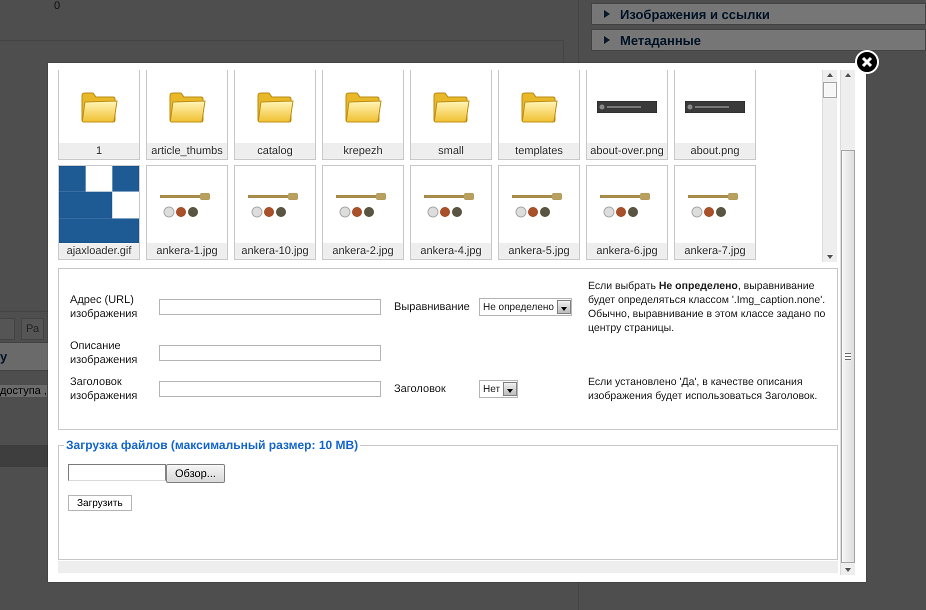 Image resolution: width=926 pixels, height=610 pixels. Describe the element at coordinates (661, 40) in the screenshot. I see `panel-title: Метаданные` at that location.